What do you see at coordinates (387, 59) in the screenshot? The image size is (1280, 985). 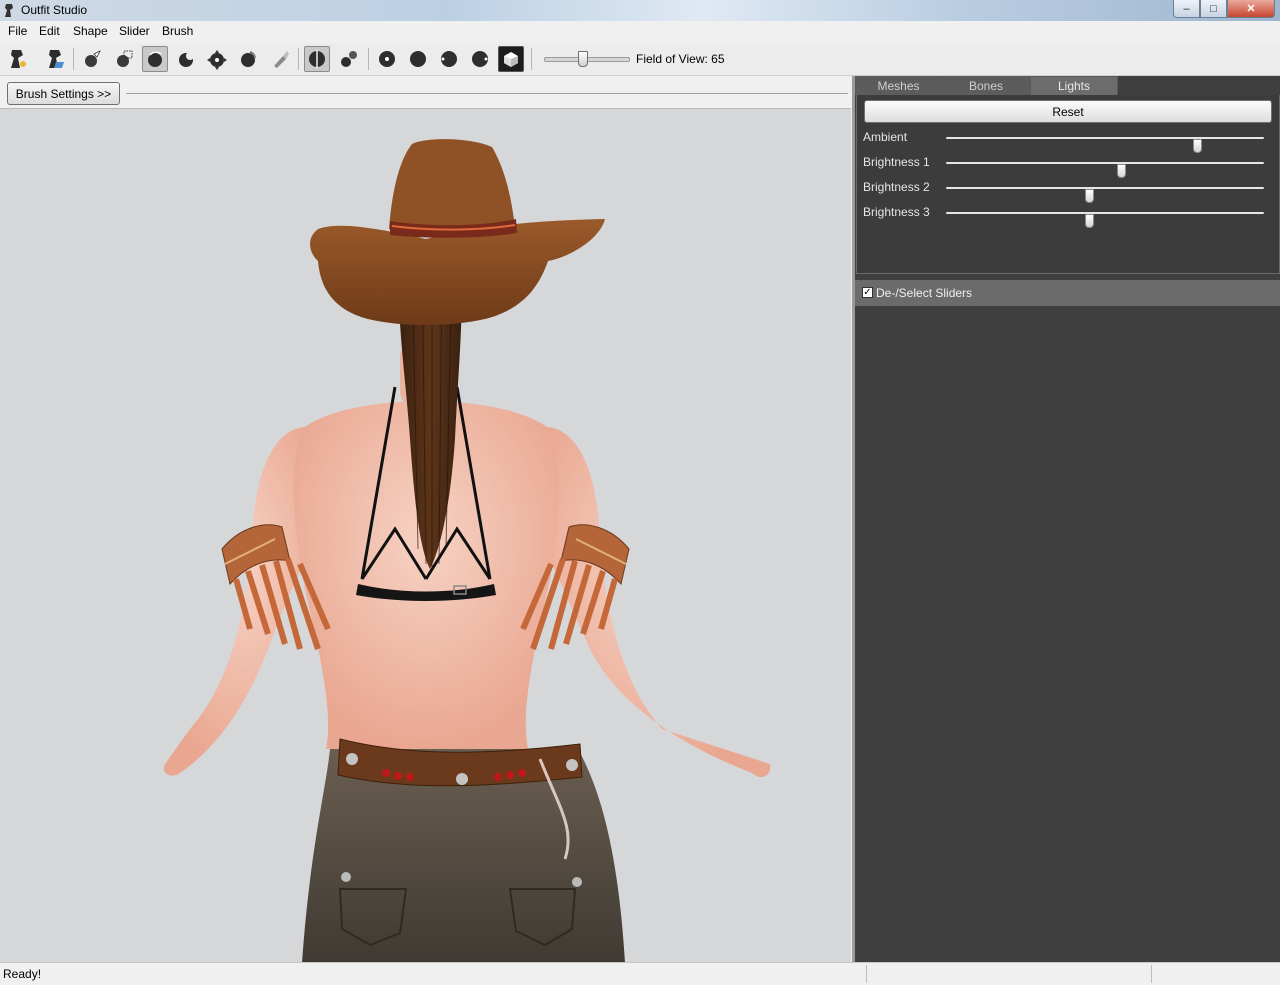 I see `front-view-icon` at bounding box center [387, 59].